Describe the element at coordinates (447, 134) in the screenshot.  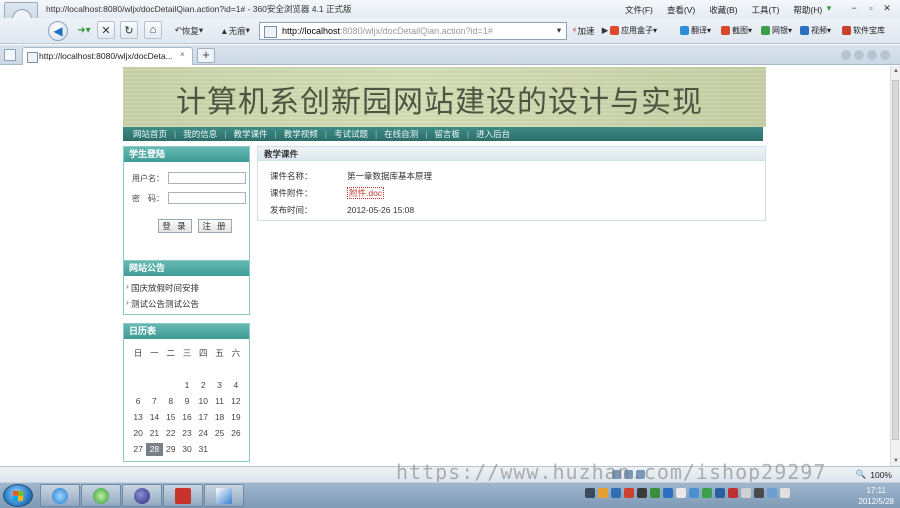
I see `nav-message-board: 留言板` at that location.